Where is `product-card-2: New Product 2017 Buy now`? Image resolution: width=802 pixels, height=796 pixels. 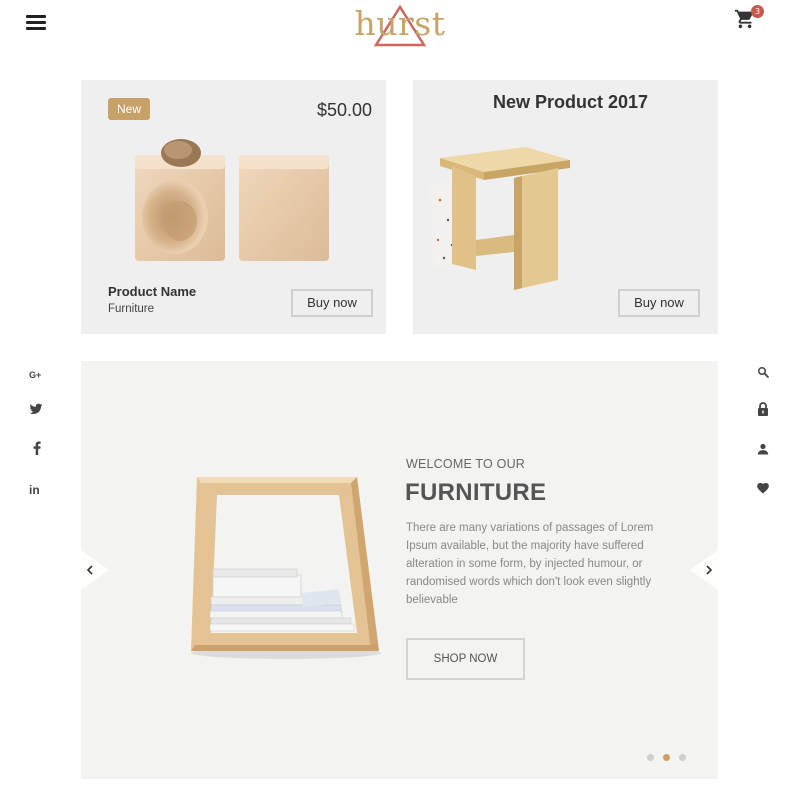 product-card-2: New Product 2017 Buy now is located at coordinates (565, 207).